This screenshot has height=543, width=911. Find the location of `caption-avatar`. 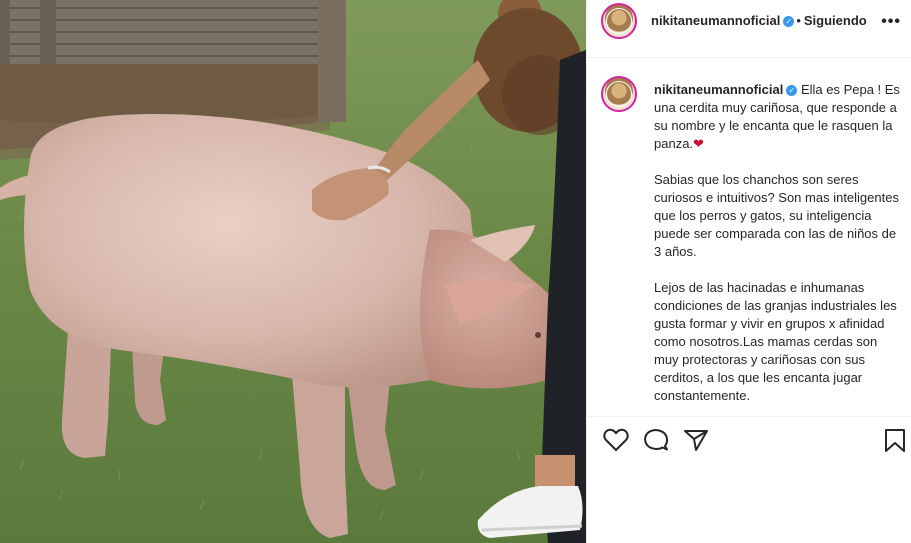

caption-avatar is located at coordinates (619, 94).